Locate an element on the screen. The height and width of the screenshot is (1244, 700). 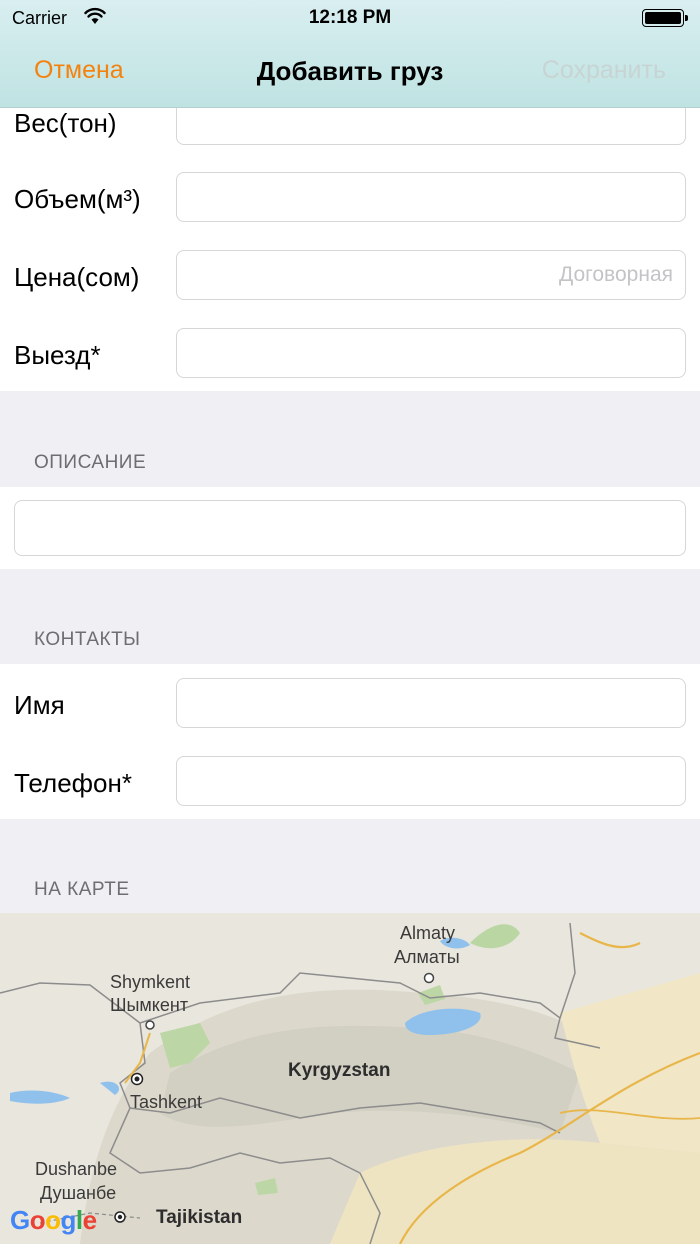
price-row: Цена(сом) is located at coordinates (350, 258).